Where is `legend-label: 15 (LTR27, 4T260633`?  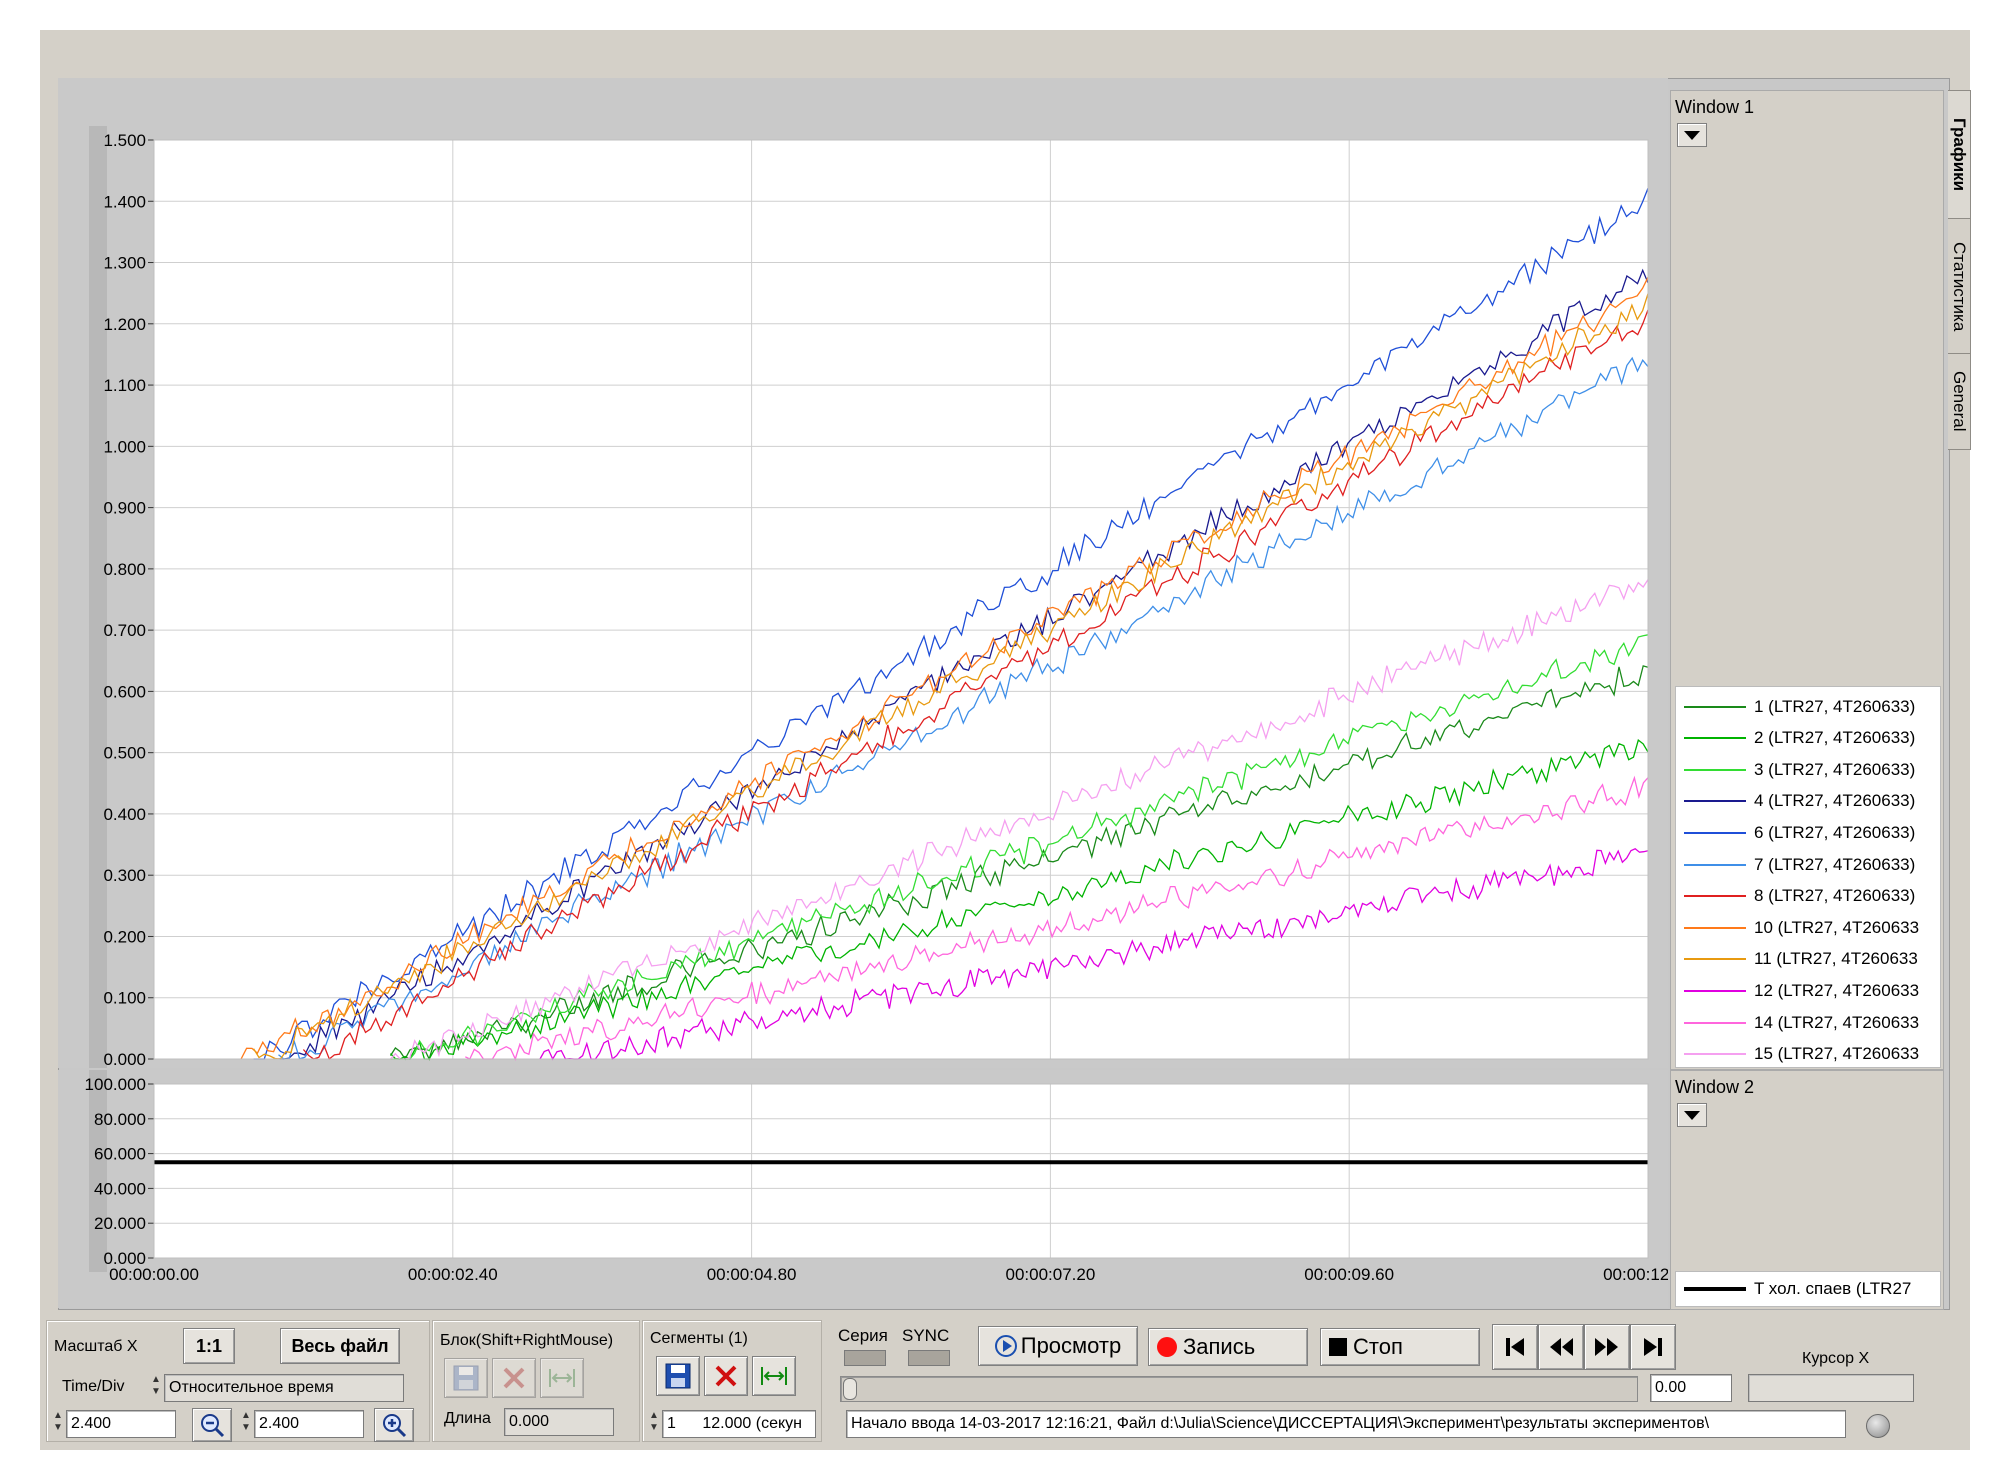 legend-label: 15 (LTR27, 4T260633 is located at coordinates (1837, 1054).